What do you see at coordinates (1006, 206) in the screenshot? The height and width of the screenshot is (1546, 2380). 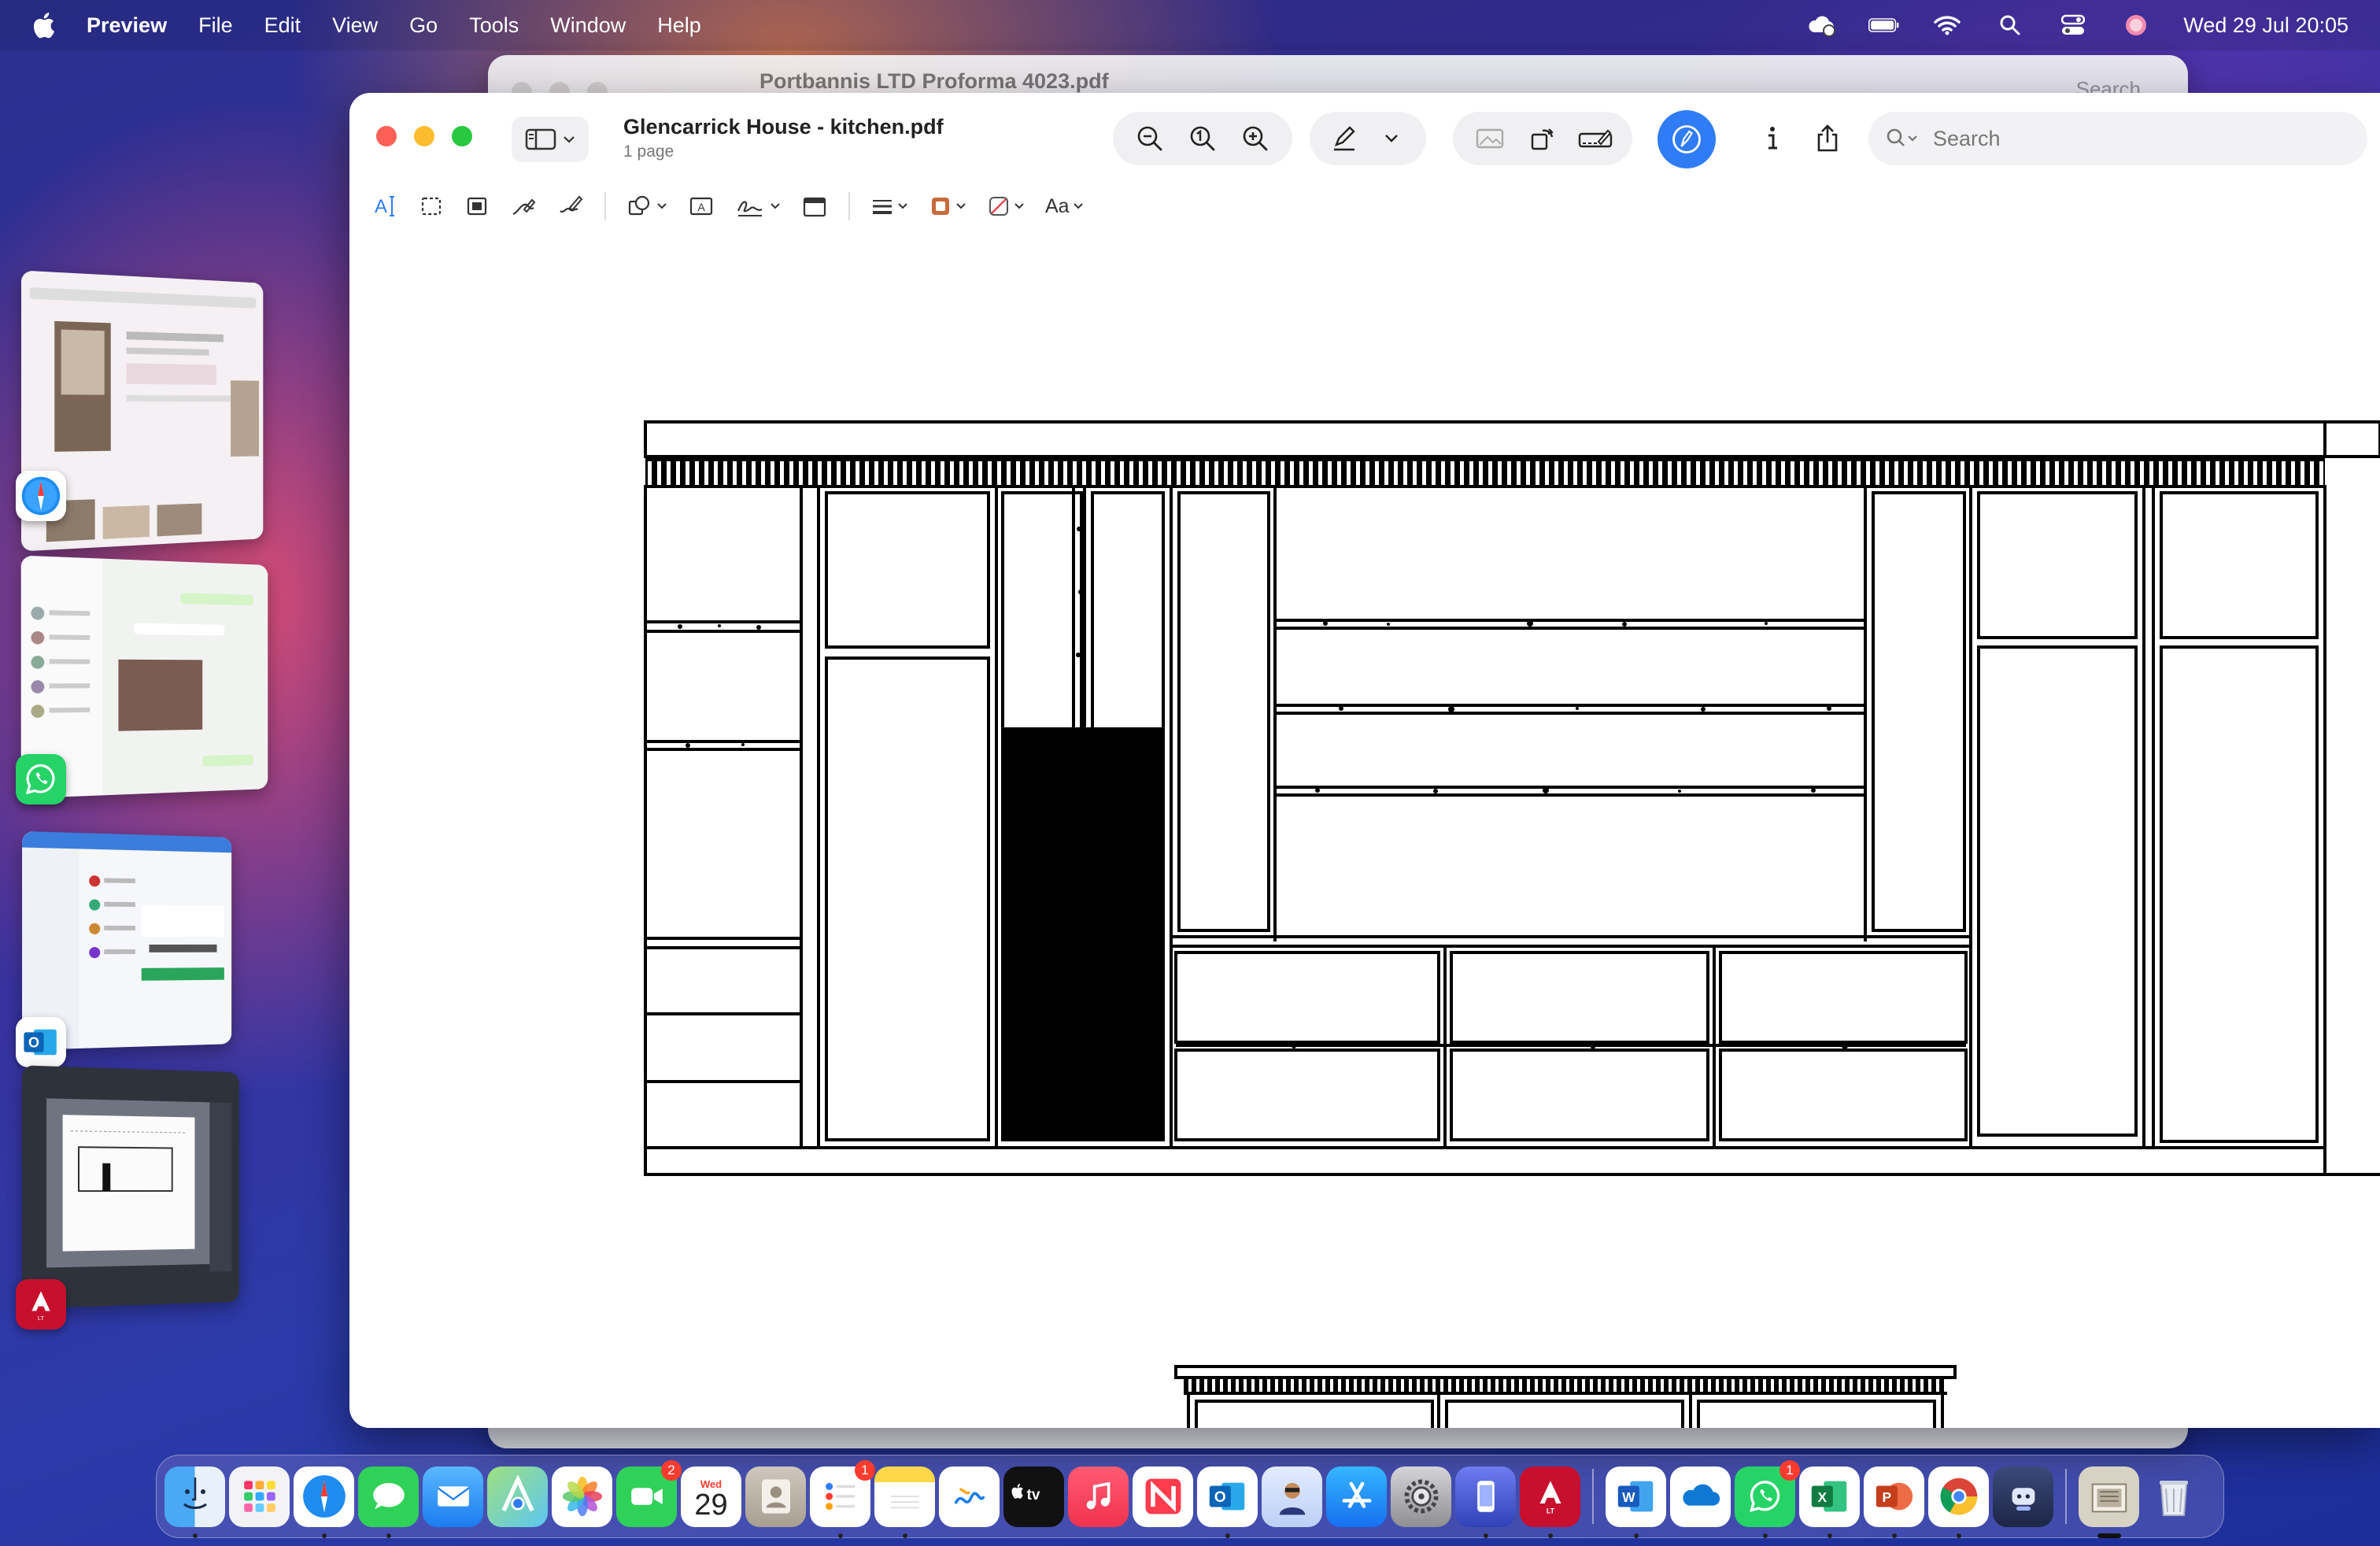 I see `fill-color-menu` at bounding box center [1006, 206].